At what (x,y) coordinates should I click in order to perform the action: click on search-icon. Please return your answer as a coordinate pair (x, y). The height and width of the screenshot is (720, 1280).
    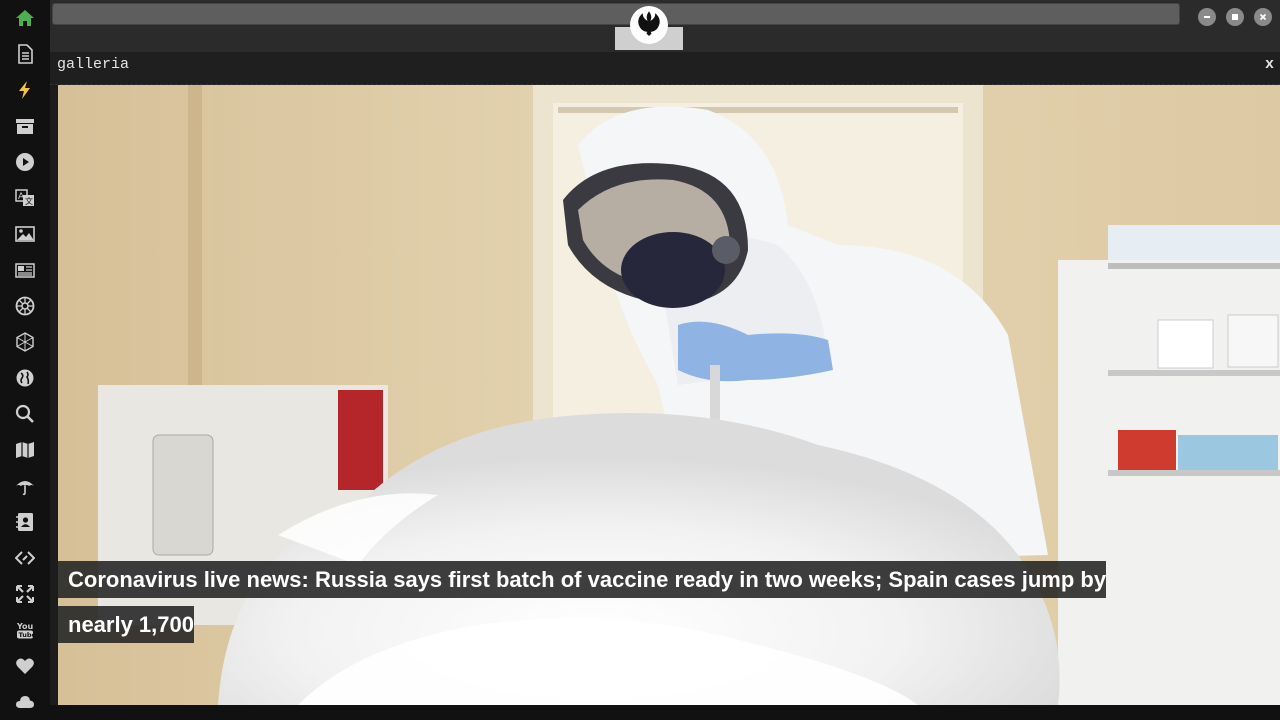
    Looking at the image, I should click on (25, 414).